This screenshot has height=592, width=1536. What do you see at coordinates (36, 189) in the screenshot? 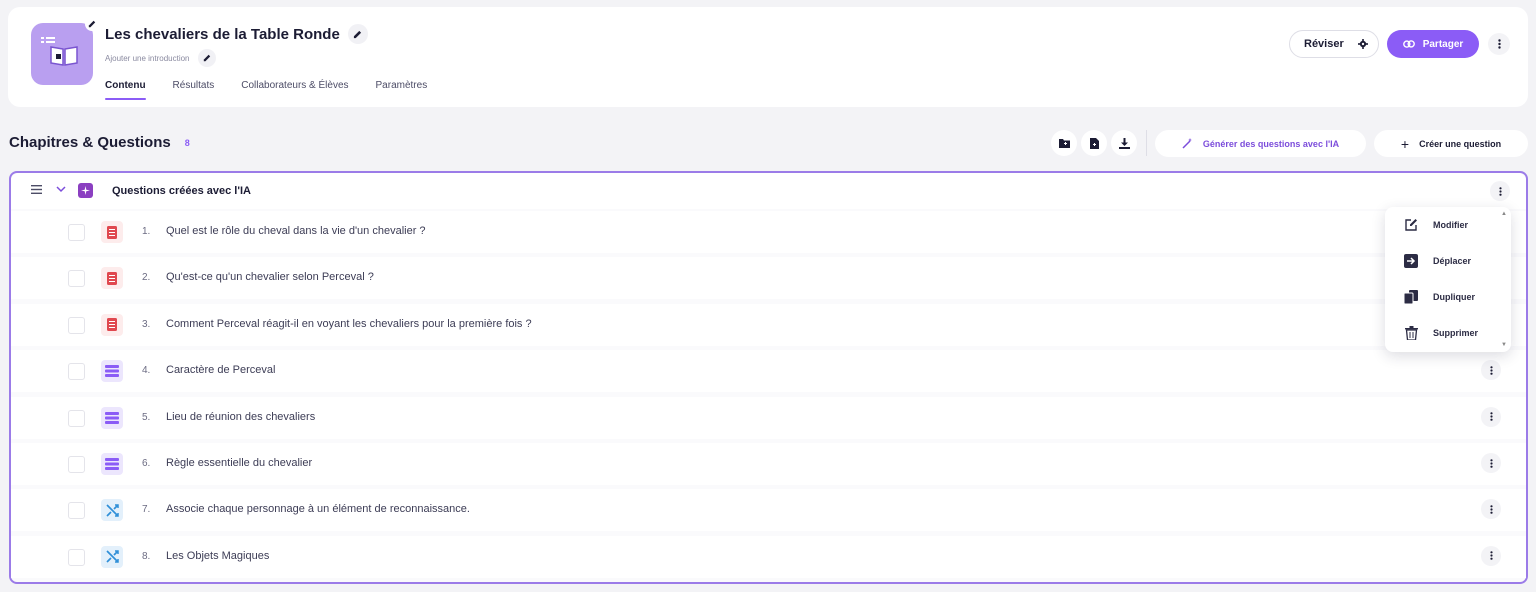
I see `drag-handle-icon` at bounding box center [36, 189].